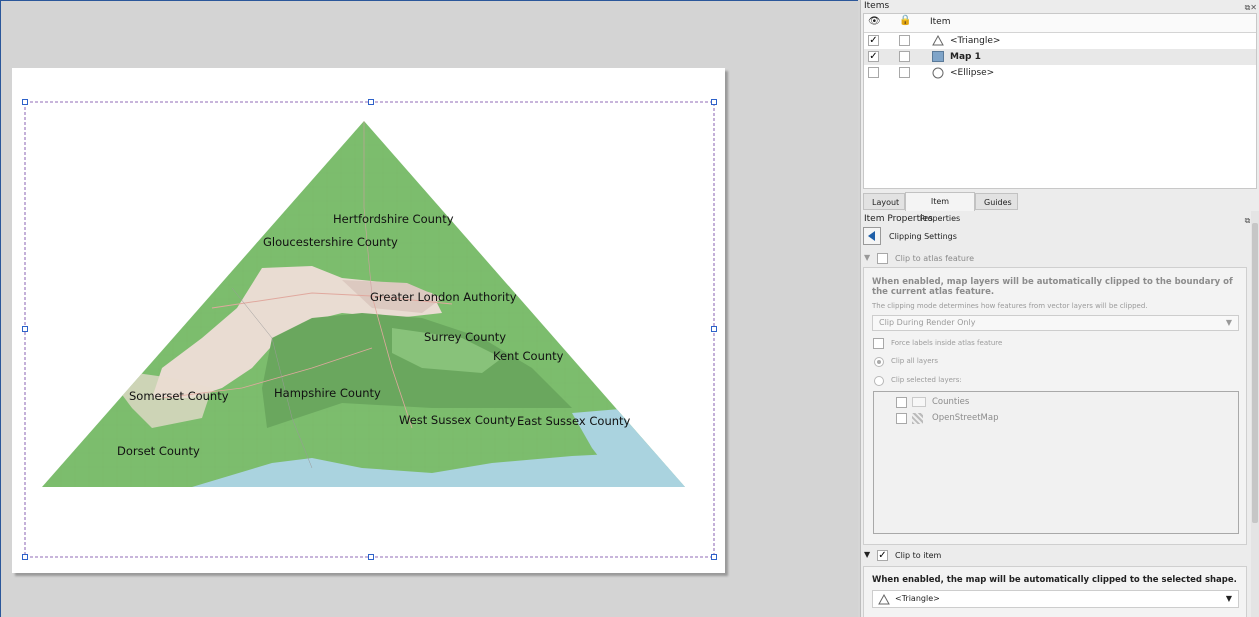  Describe the element at coordinates (919, 402) in the screenshot. I see `vector-layer-icon` at that location.